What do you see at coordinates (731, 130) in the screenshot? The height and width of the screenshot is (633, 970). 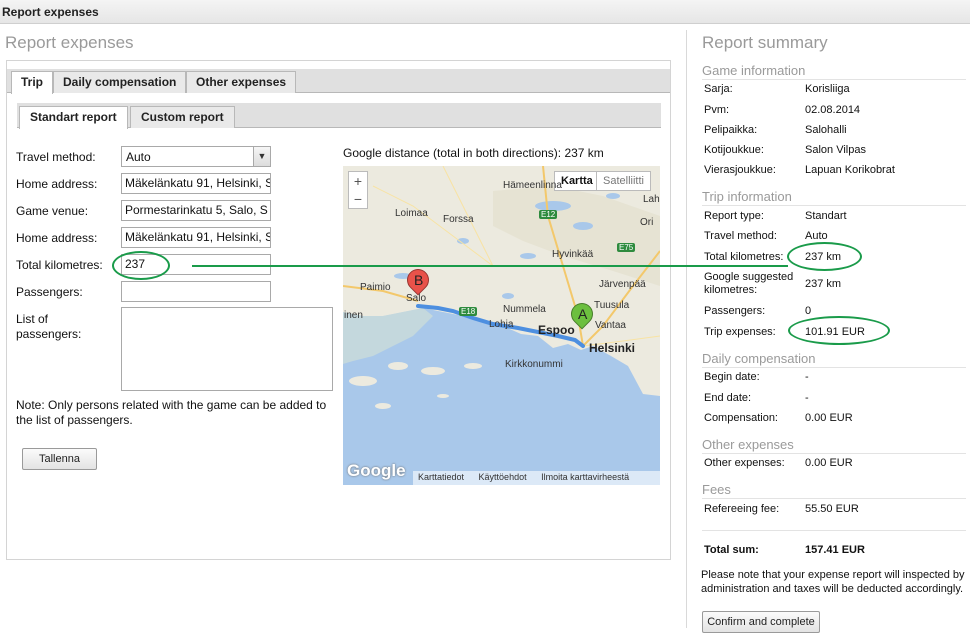 I see `pelipaikka-label: Pelipaikka:` at bounding box center [731, 130].